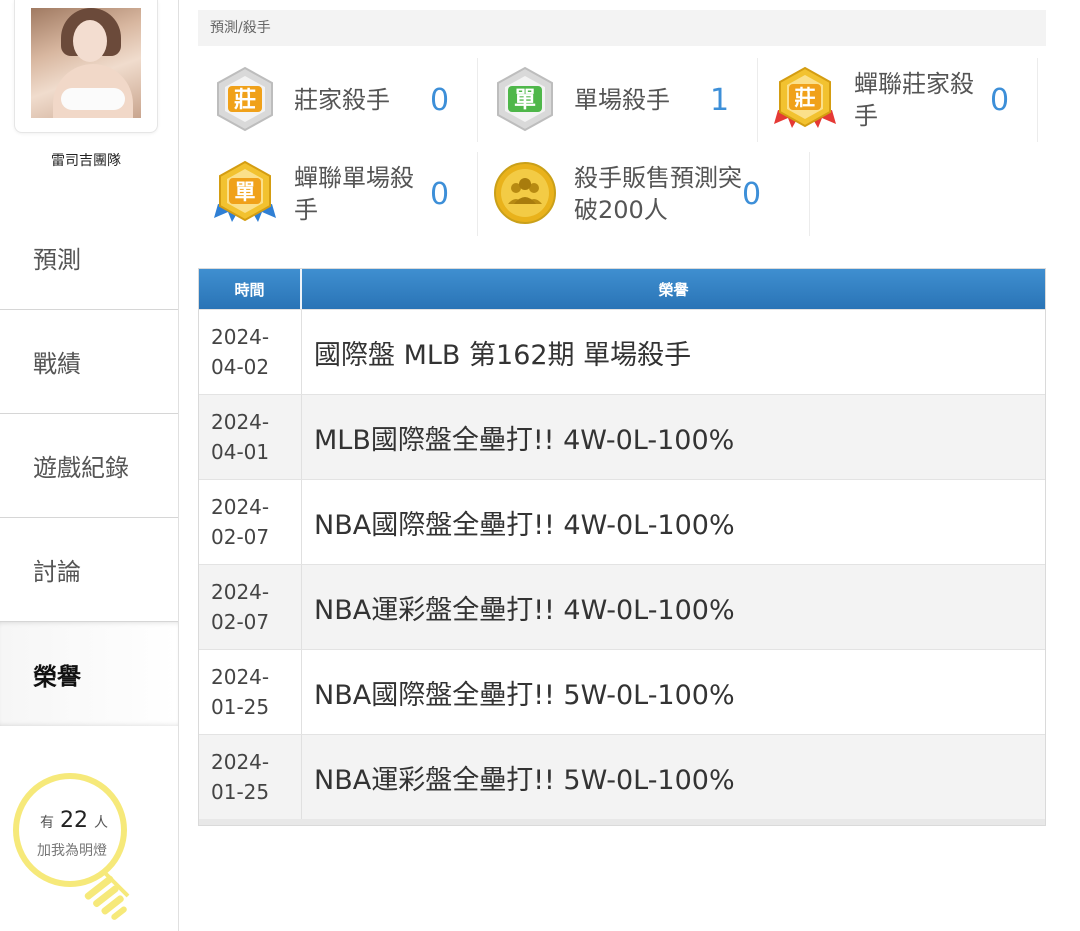 This screenshot has width=1080, height=931. I want to click on column-header-honor: 榮譽, so click(673, 289).